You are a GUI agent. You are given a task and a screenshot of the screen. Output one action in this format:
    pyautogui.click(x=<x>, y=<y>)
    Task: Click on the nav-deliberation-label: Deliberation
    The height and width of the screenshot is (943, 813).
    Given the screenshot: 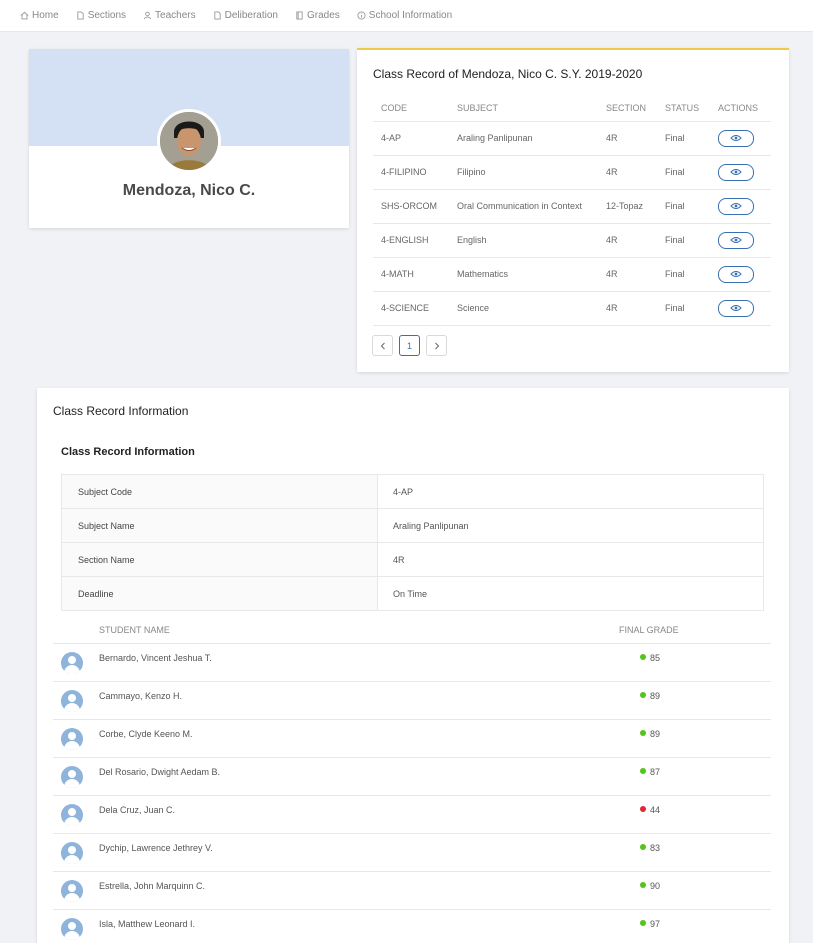 What is the action you would take?
    pyautogui.click(x=251, y=15)
    